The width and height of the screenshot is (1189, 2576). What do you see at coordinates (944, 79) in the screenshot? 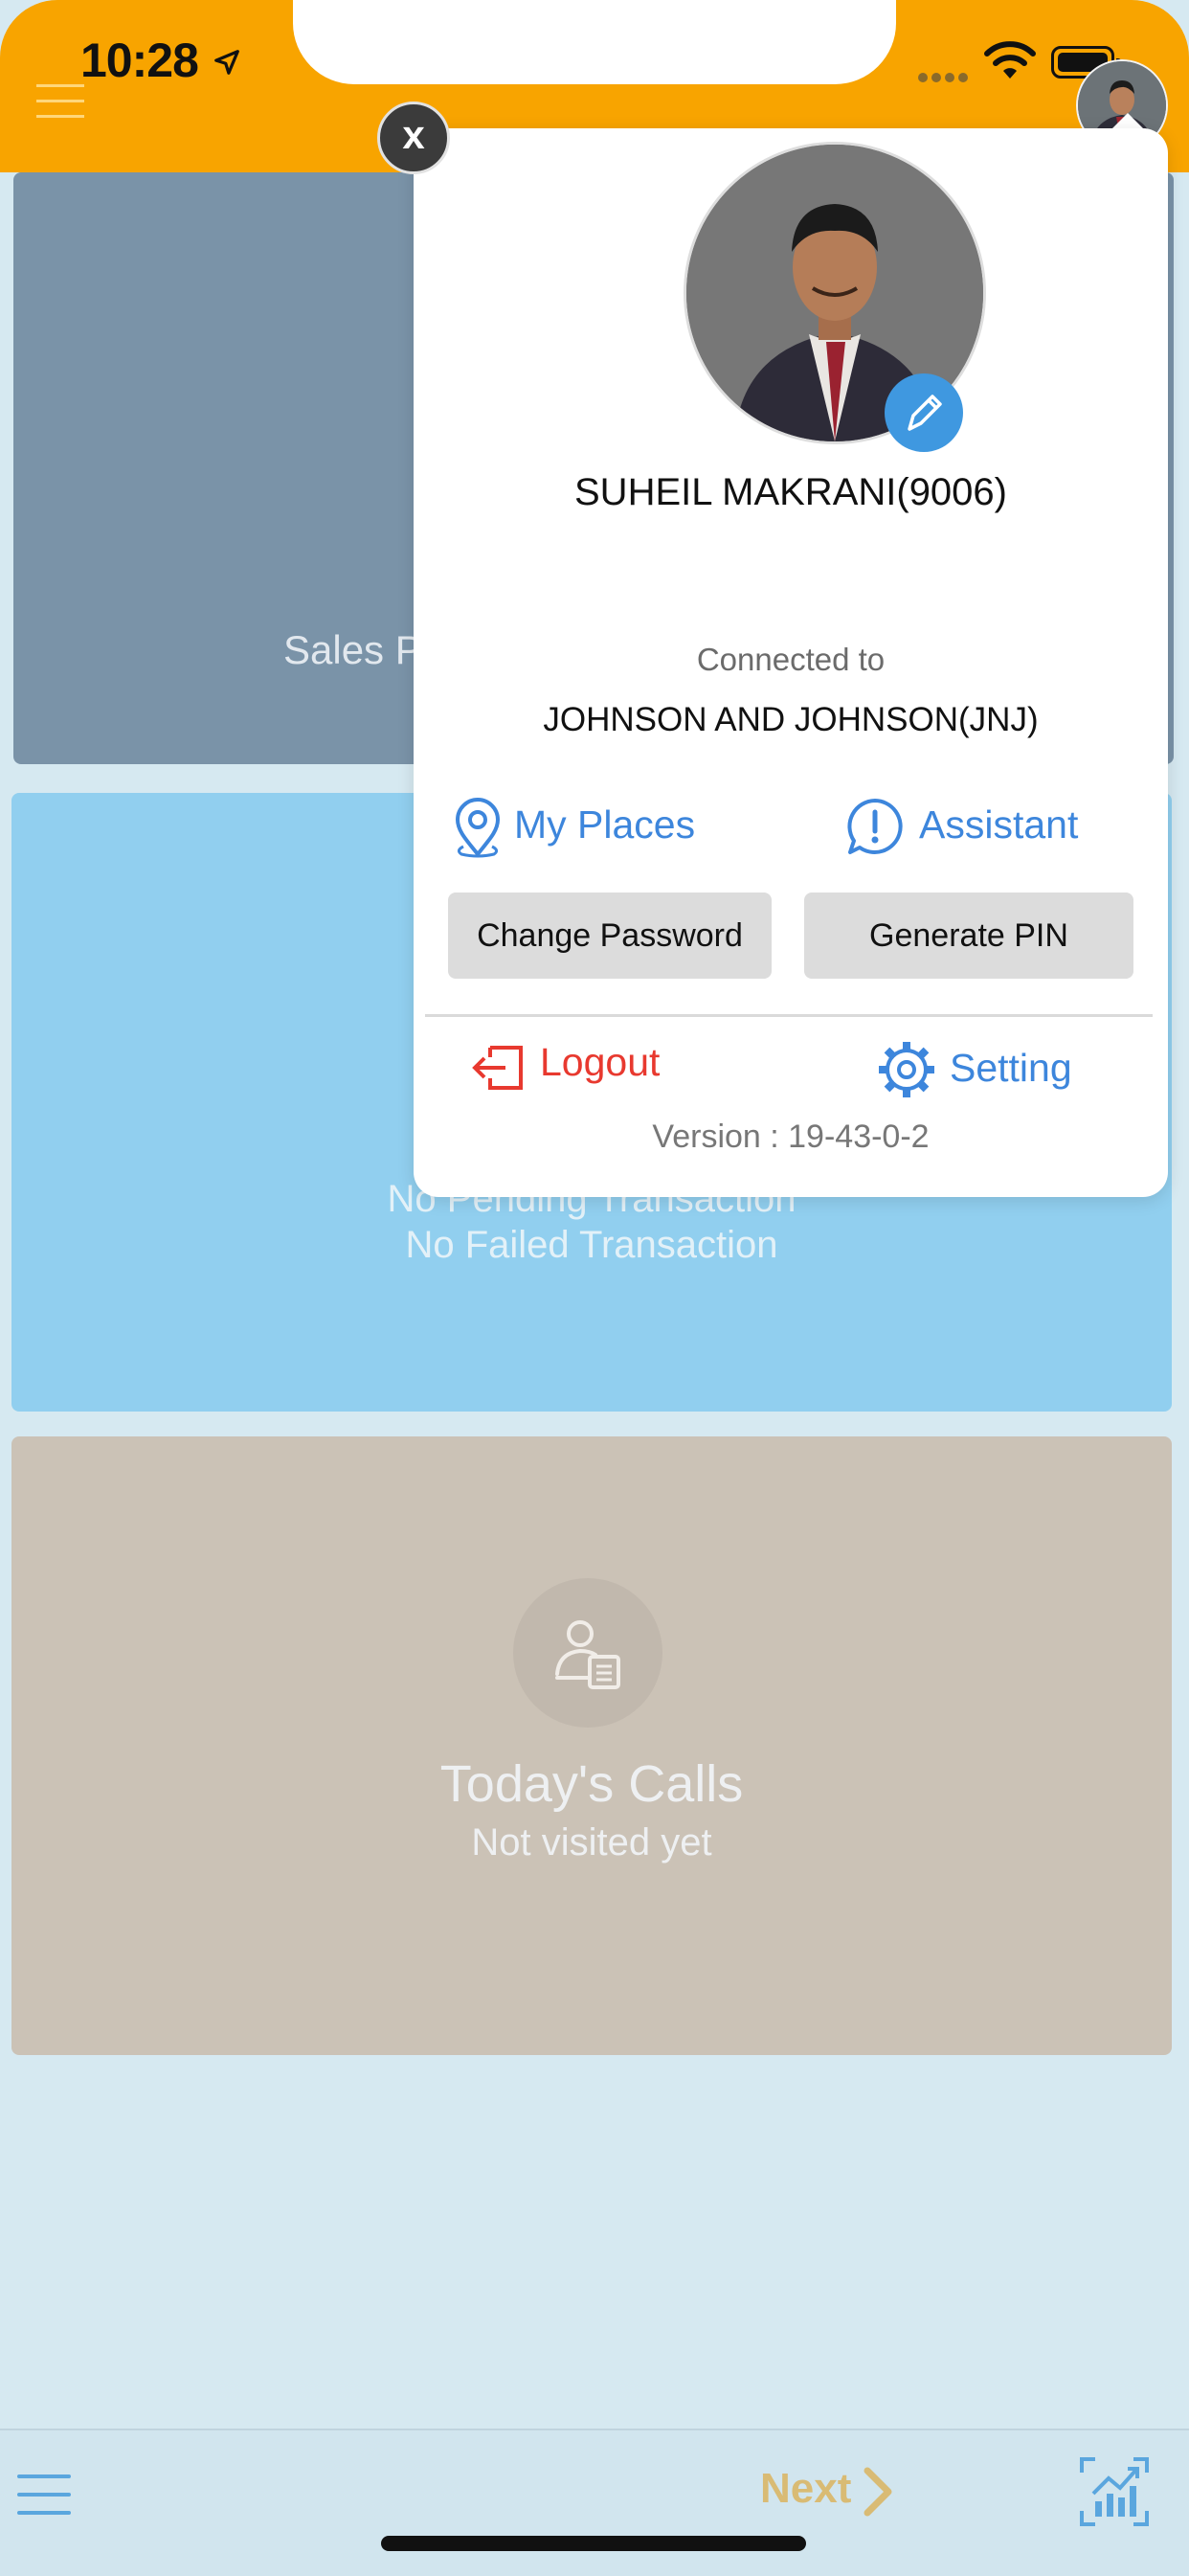
I see `signal-icon` at bounding box center [944, 79].